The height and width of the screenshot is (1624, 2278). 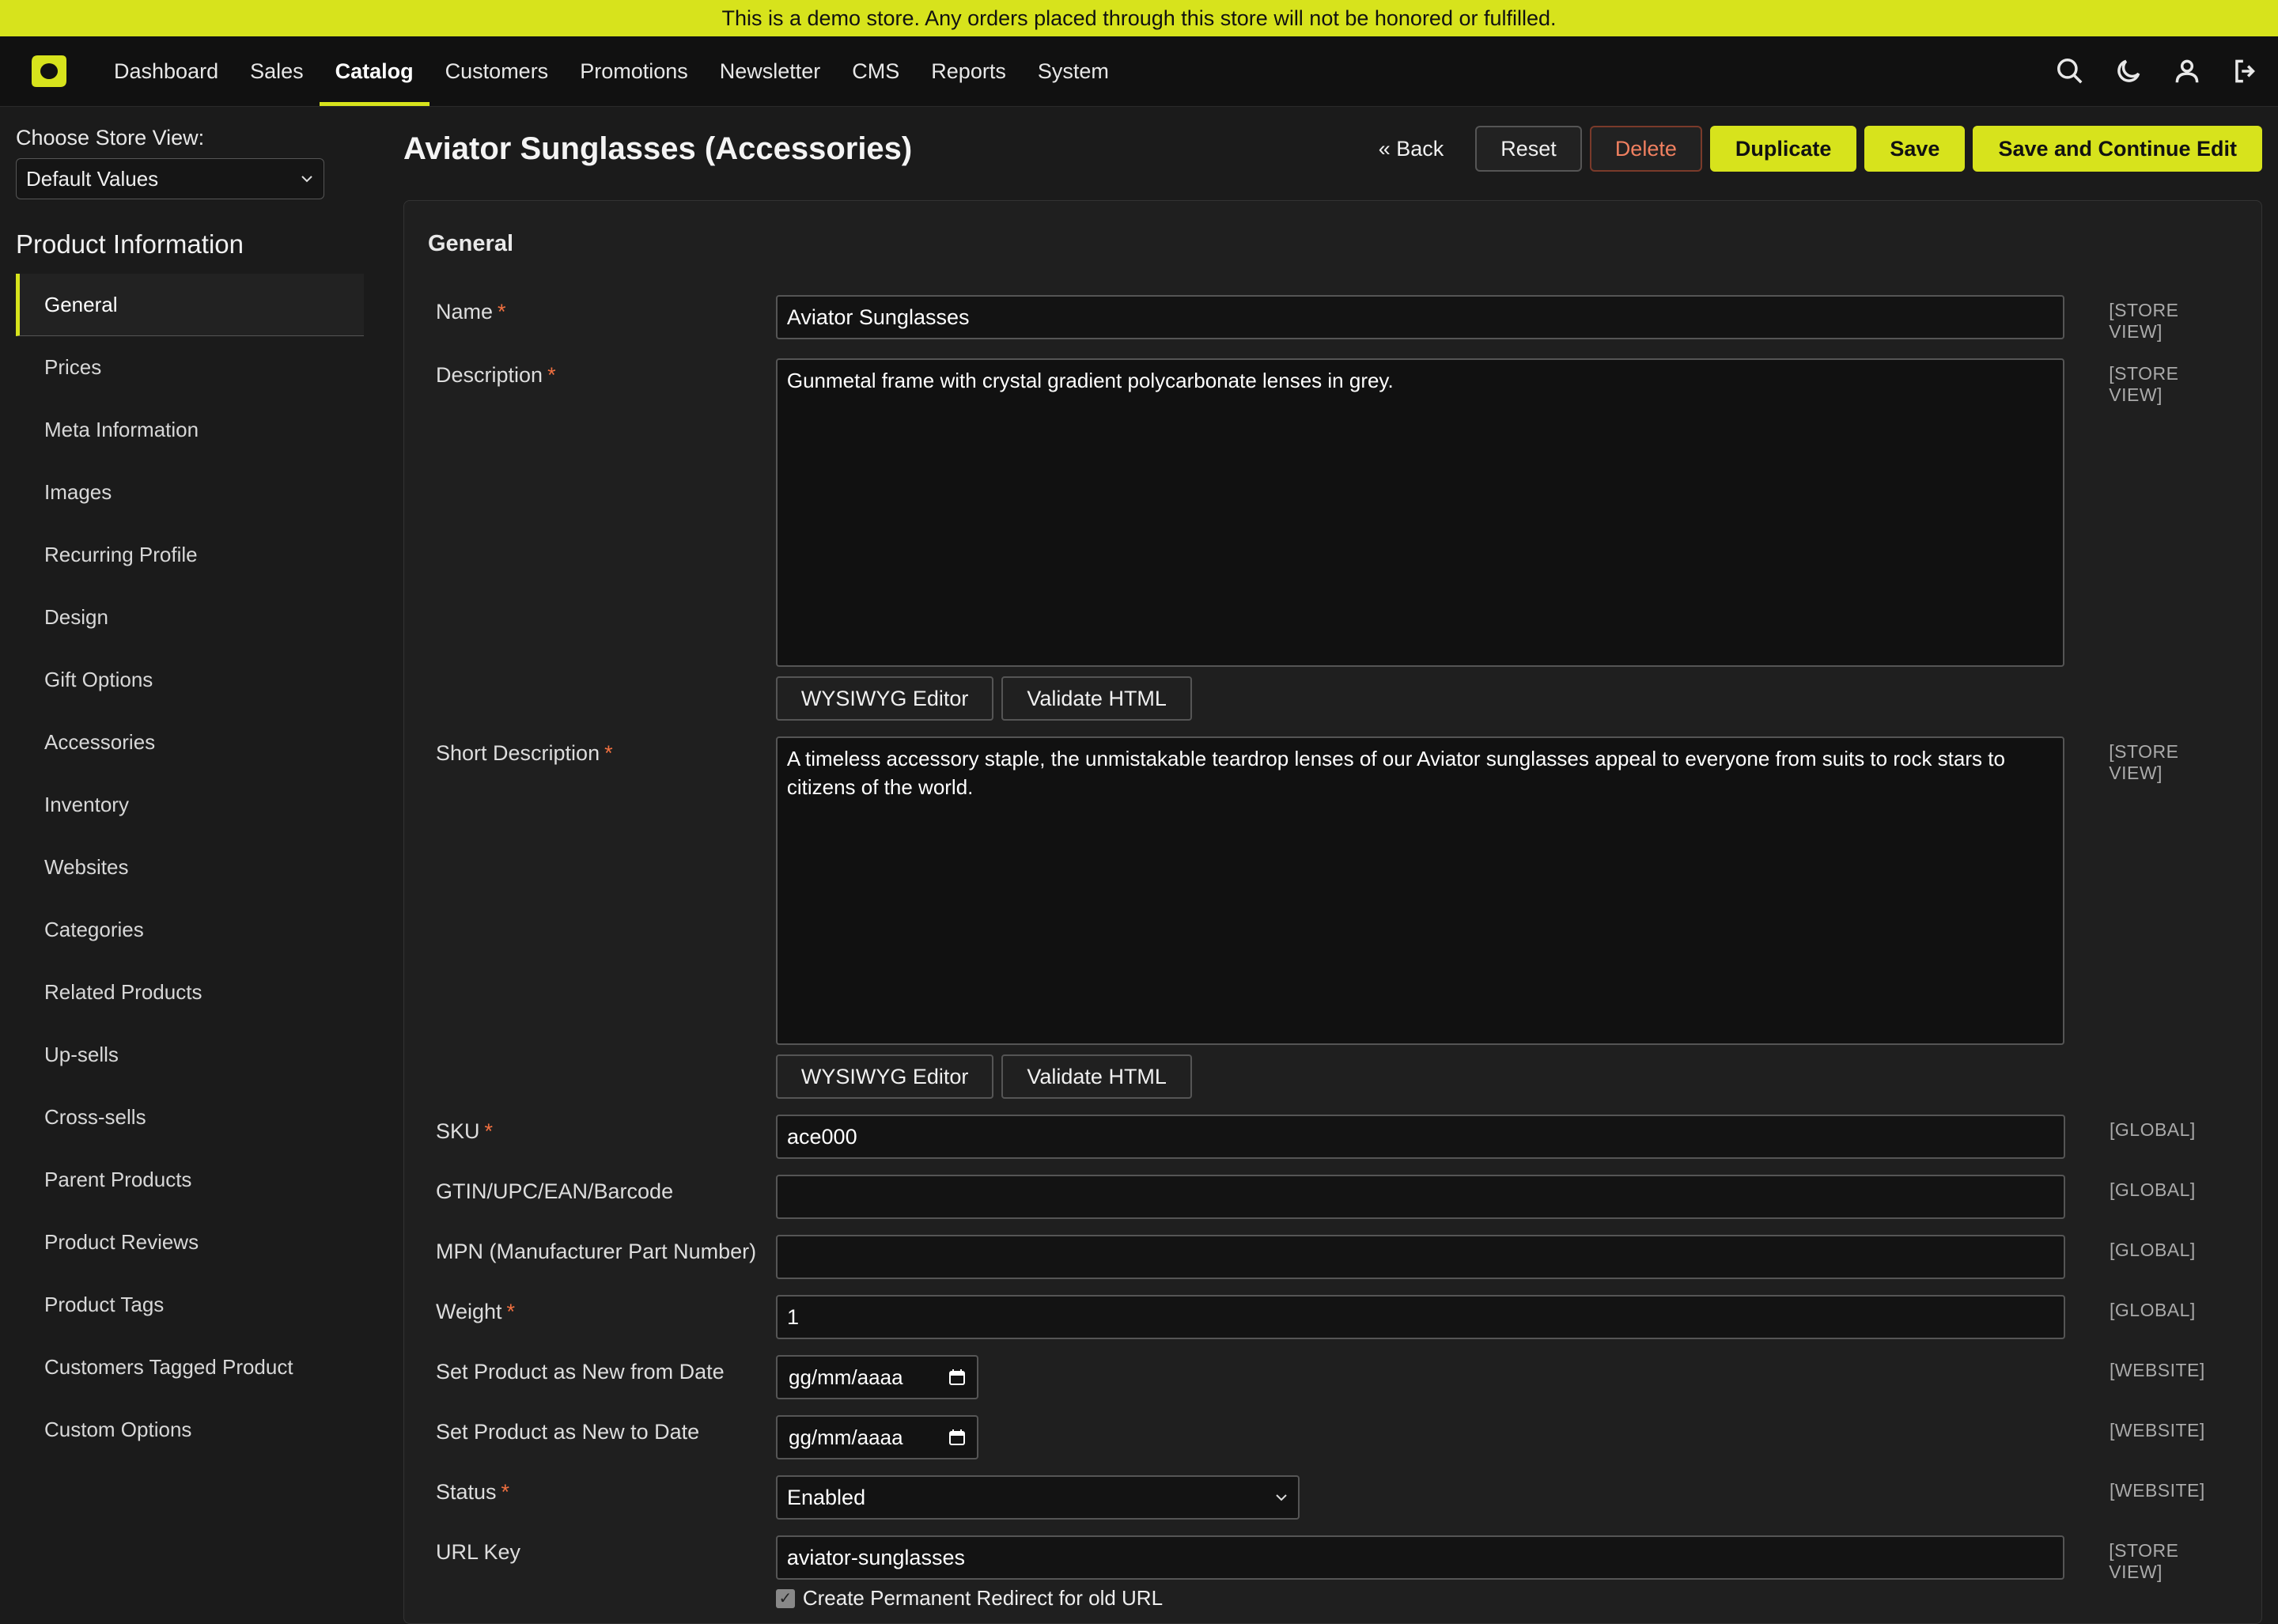 I want to click on status-select: Enabled, so click(x=1038, y=1497).